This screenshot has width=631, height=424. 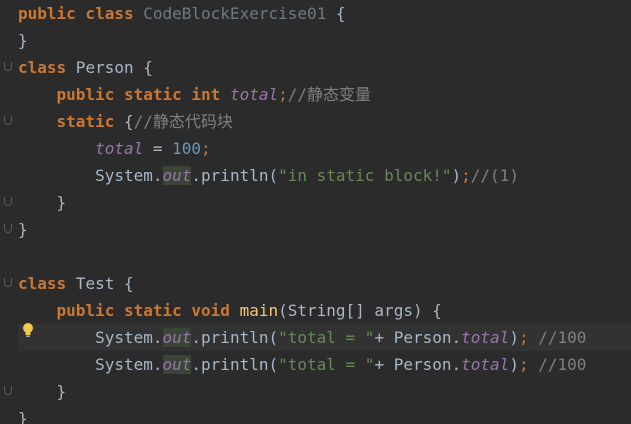 What do you see at coordinates (329, 94) in the screenshot?
I see `code-token: //静态变量` at bounding box center [329, 94].